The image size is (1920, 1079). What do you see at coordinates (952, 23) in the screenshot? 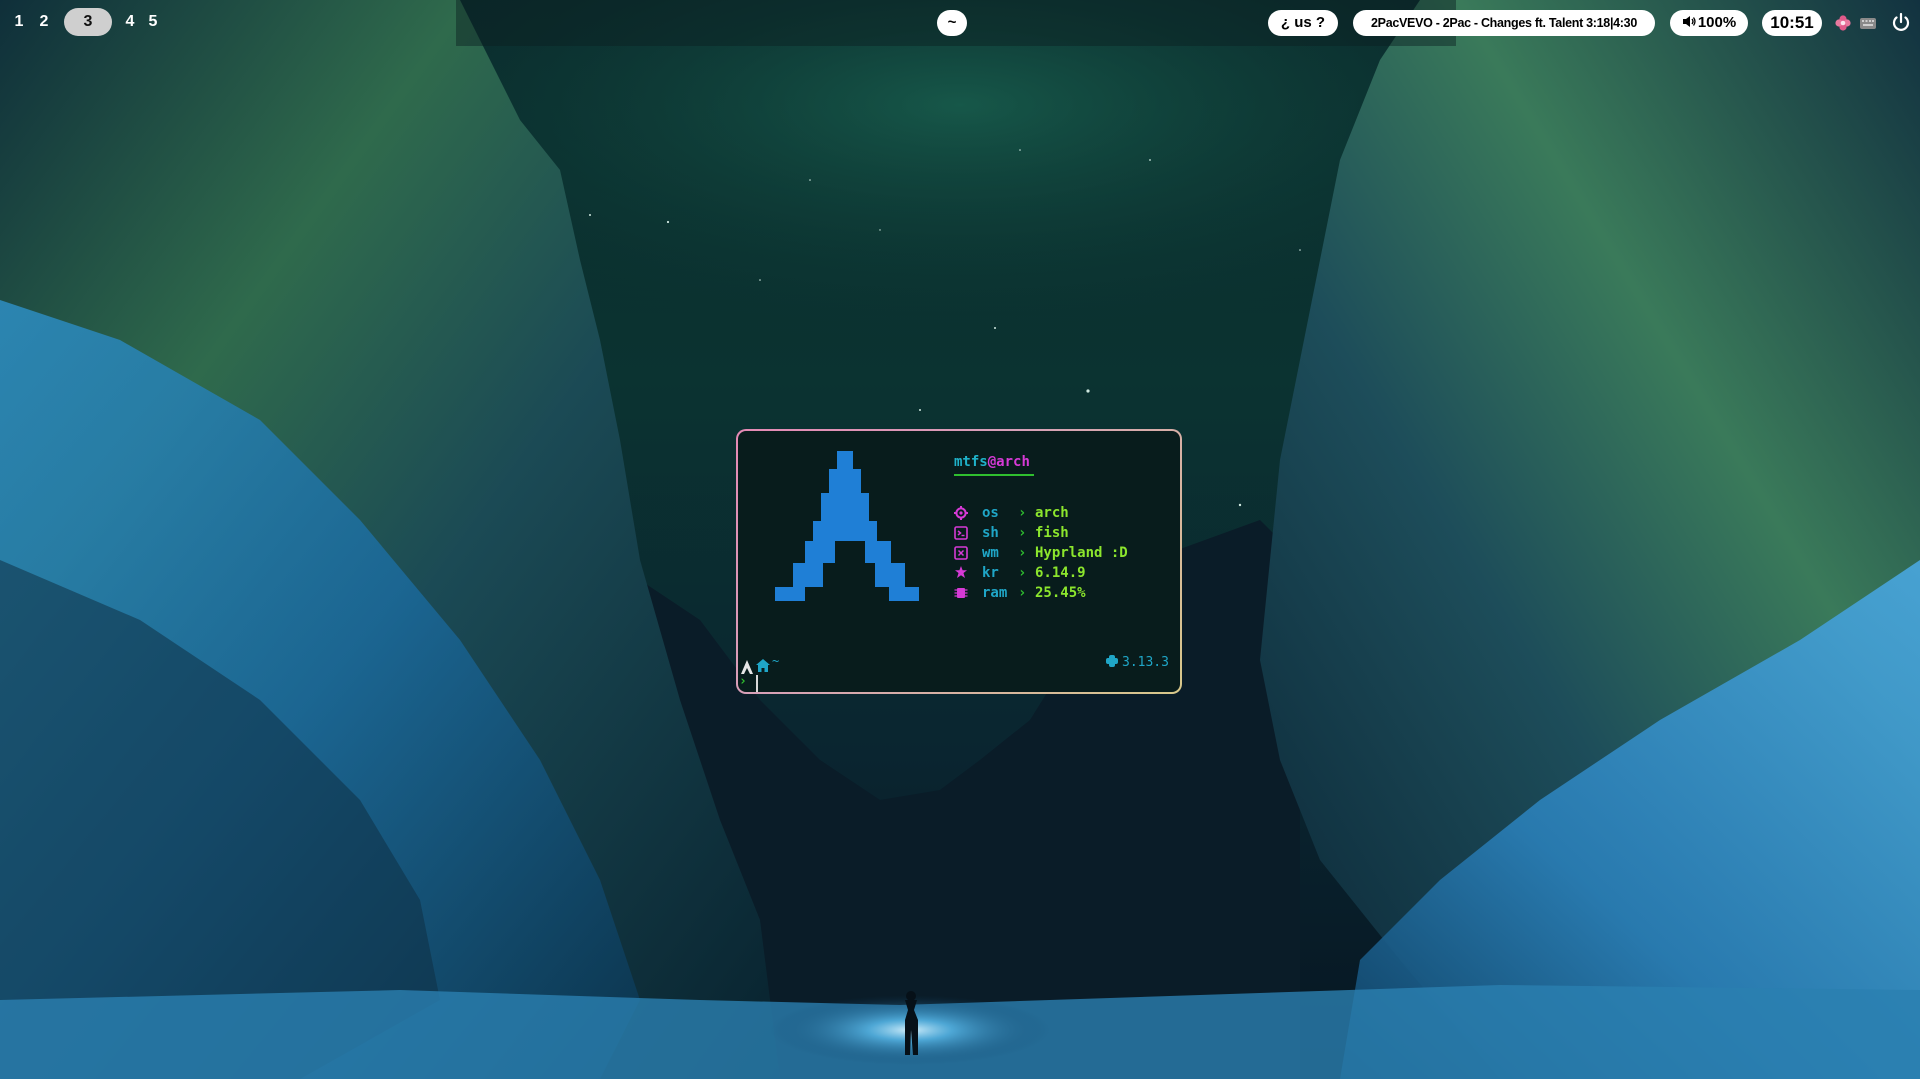
I see `shell-button: ~` at bounding box center [952, 23].